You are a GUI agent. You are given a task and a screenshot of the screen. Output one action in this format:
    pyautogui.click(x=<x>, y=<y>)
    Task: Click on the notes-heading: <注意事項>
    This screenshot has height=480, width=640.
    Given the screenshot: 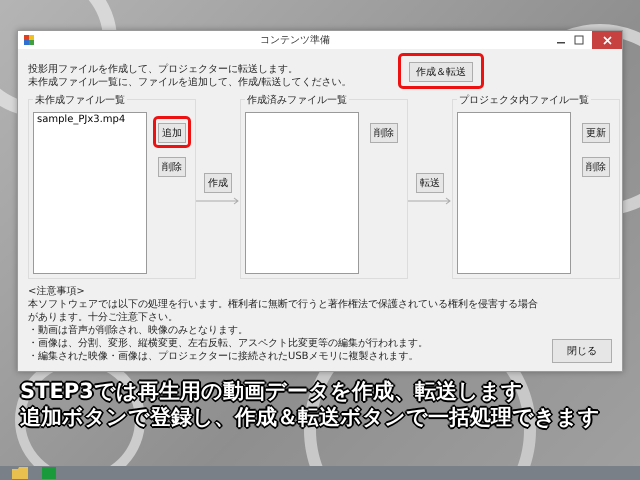 What is the action you would take?
    pyautogui.click(x=57, y=291)
    